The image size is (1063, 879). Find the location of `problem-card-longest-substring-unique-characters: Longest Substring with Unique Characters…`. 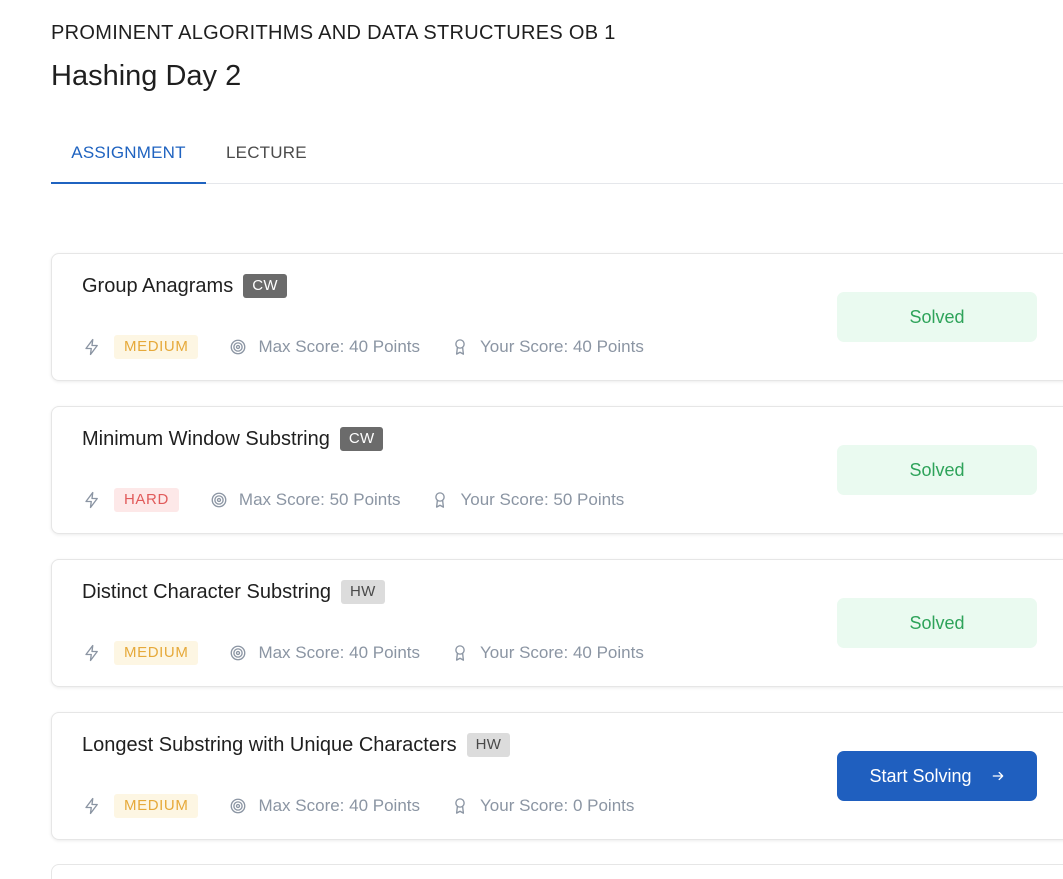

problem-card-longest-substring-unique-characters: Longest Substring with Unique Characters… is located at coordinates (557, 776).